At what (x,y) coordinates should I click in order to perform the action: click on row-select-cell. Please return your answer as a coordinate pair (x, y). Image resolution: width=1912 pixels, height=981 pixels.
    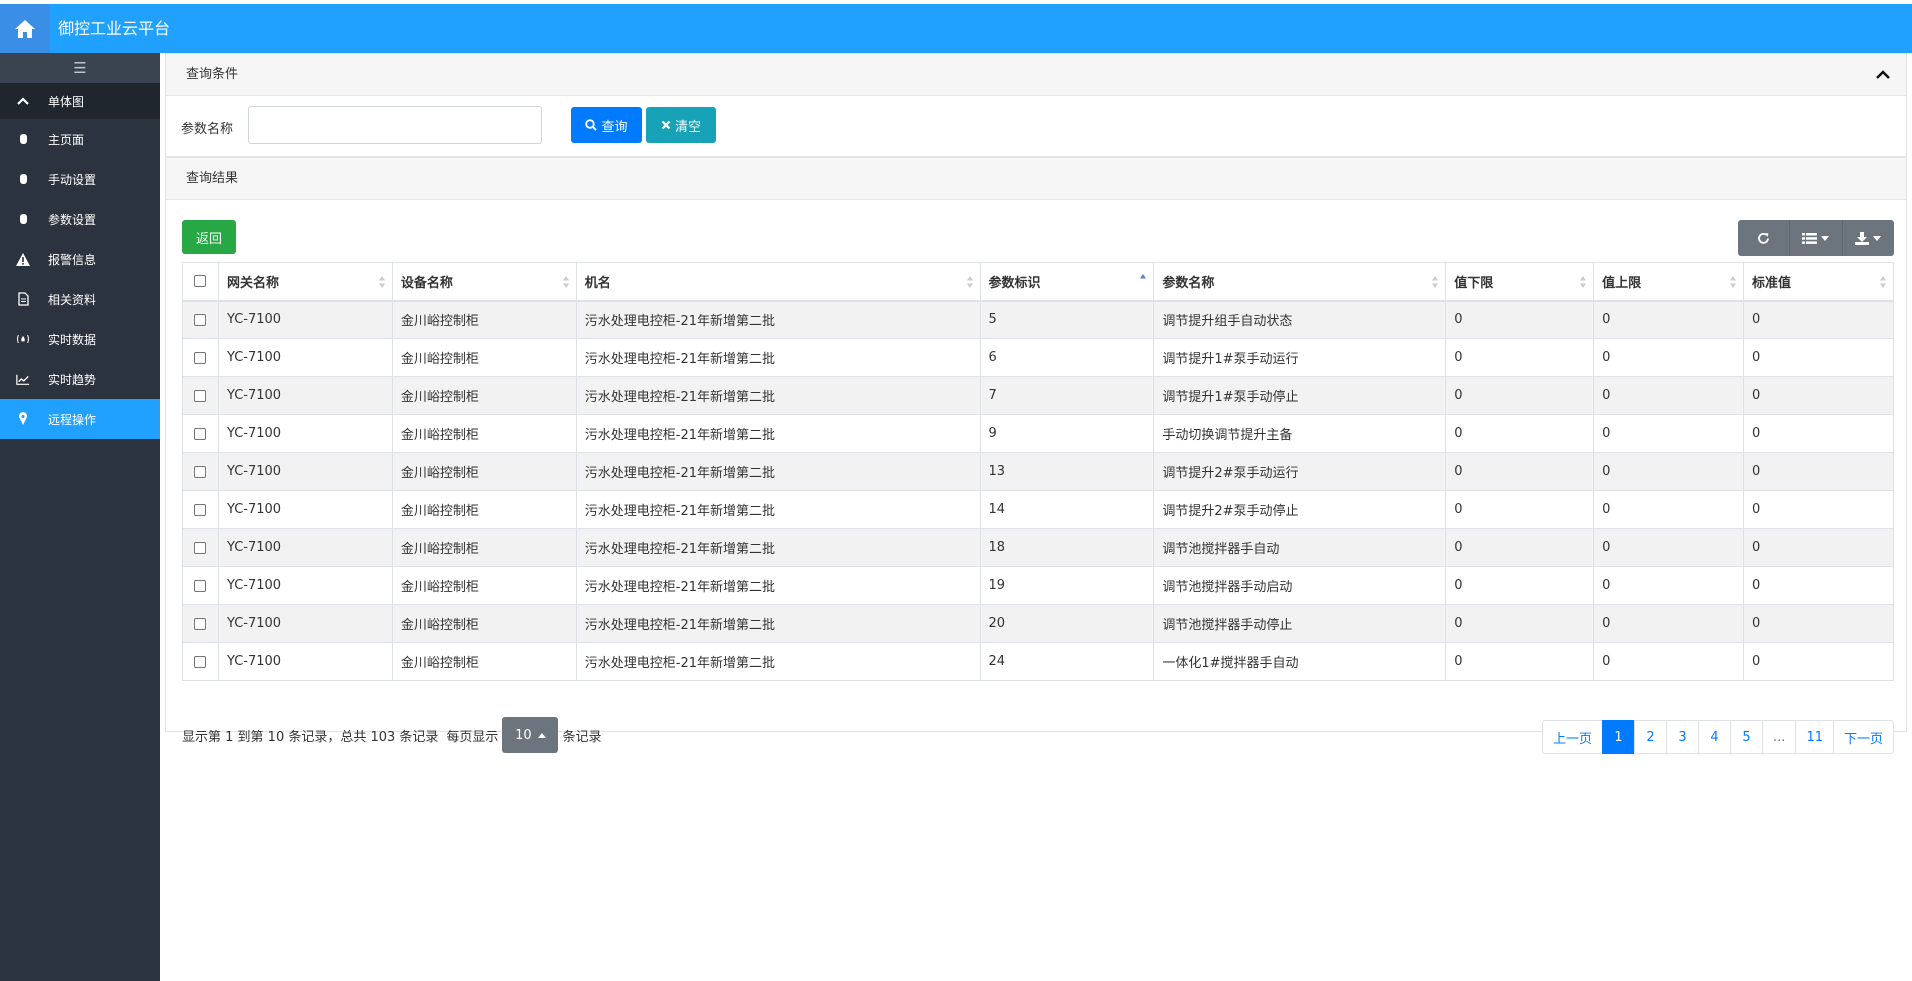
    Looking at the image, I should click on (200, 395).